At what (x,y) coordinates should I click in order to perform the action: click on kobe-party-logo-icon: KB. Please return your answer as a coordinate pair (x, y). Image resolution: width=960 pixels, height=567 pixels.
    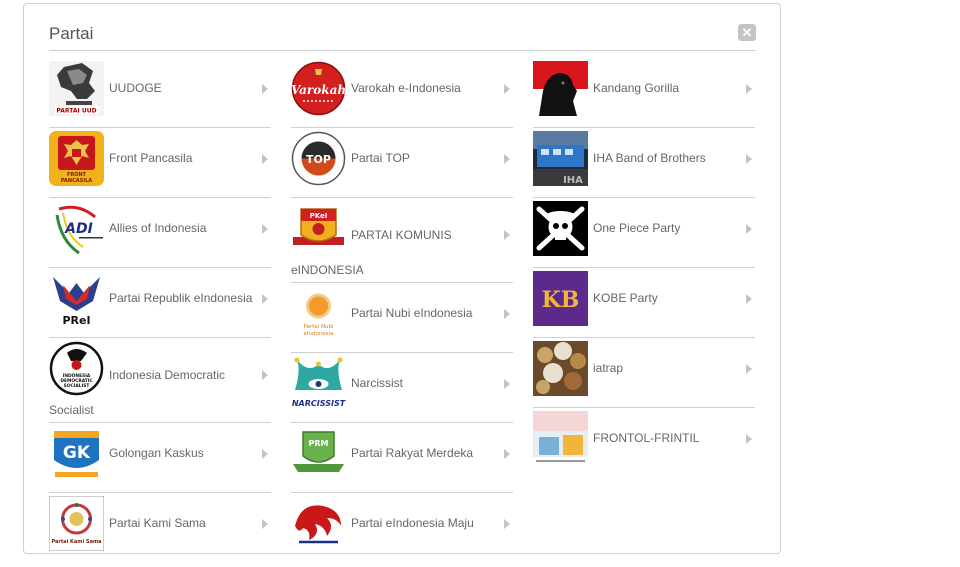
    Looking at the image, I should click on (560, 298).